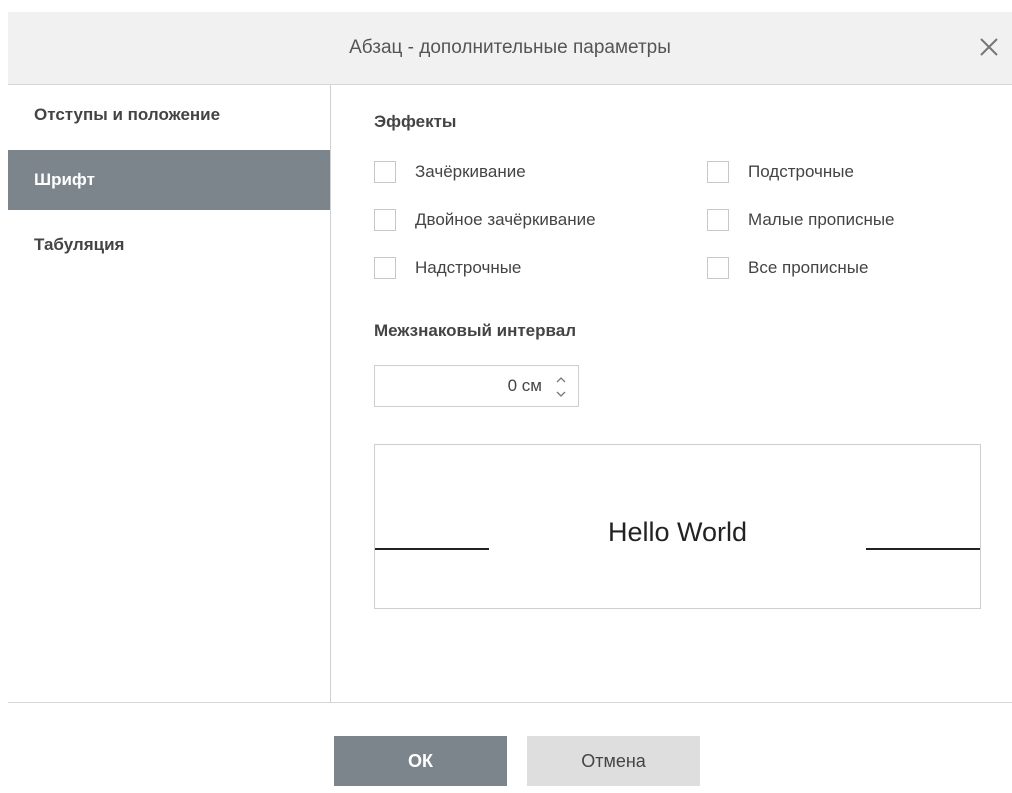 Image resolution: width=1012 pixels, height=793 pixels. What do you see at coordinates (718, 268) in the screenshot?
I see `all-caps-checkbox` at bounding box center [718, 268].